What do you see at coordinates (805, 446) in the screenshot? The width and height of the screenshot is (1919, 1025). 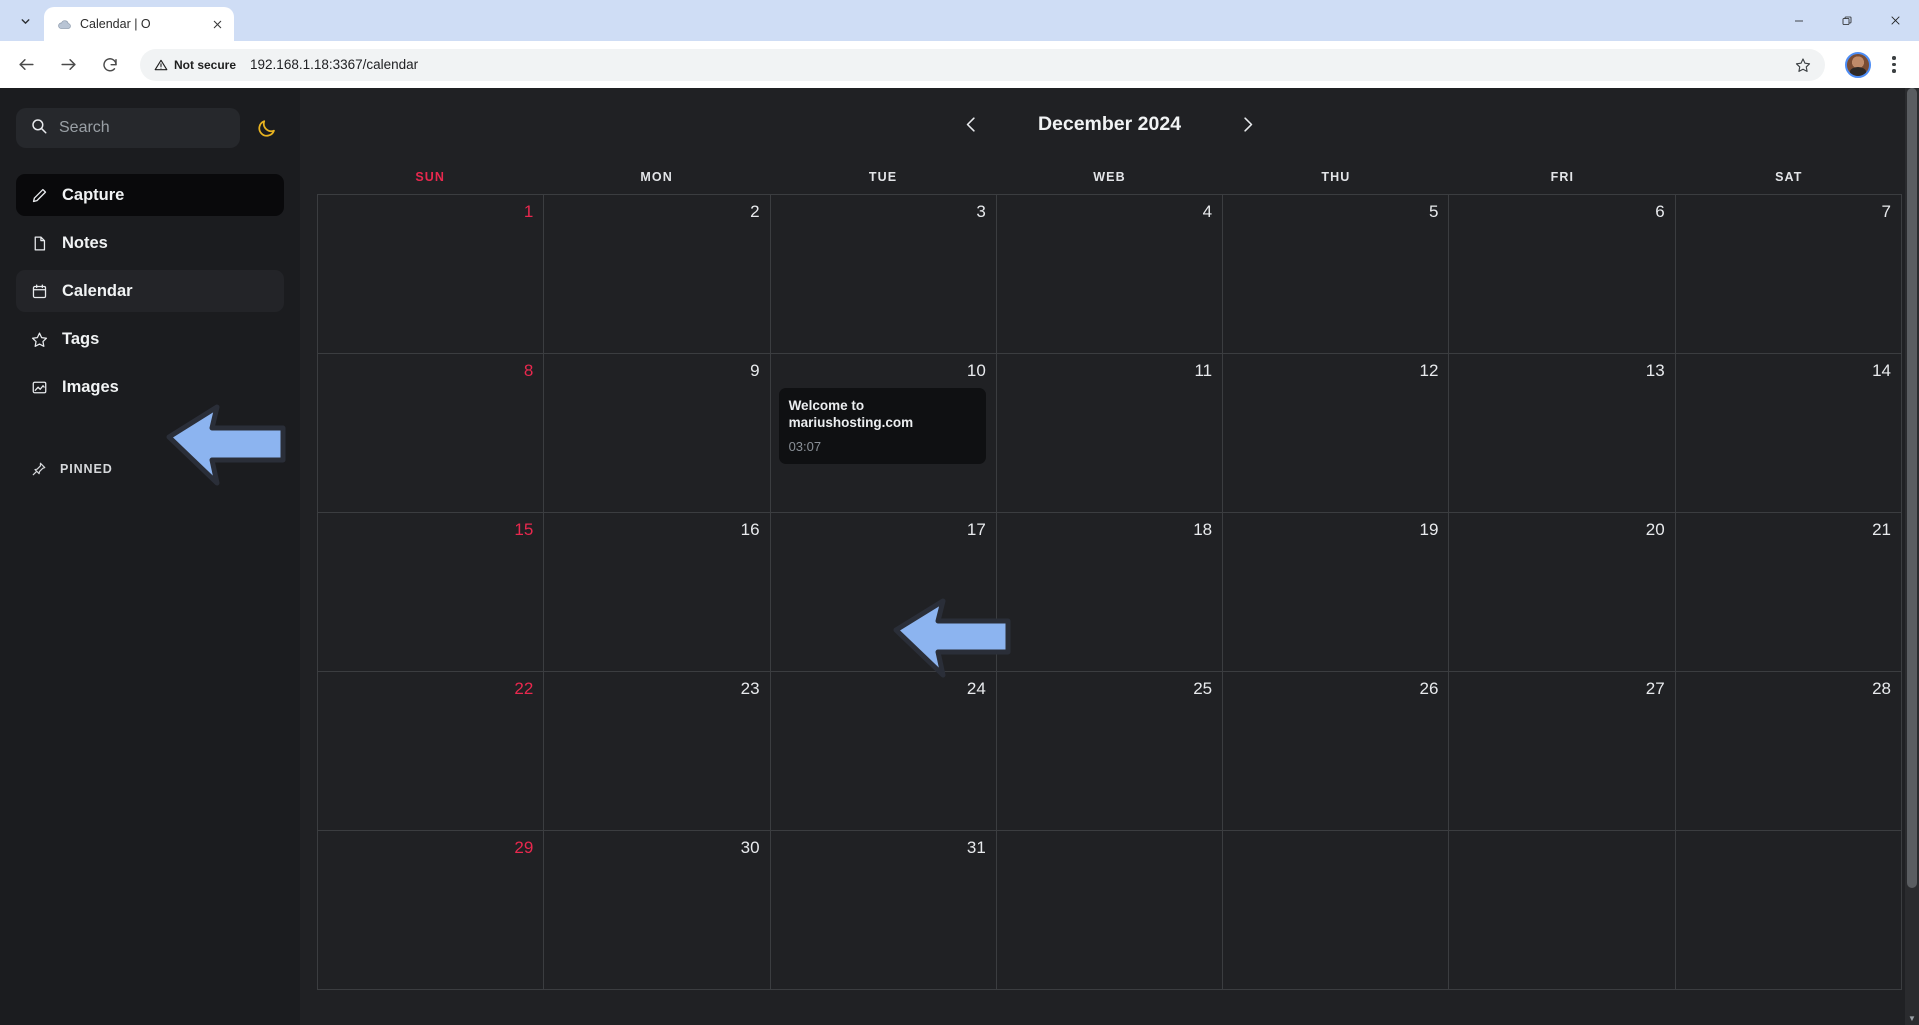 I see `event-time: 03:07` at bounding box center [805, 446].